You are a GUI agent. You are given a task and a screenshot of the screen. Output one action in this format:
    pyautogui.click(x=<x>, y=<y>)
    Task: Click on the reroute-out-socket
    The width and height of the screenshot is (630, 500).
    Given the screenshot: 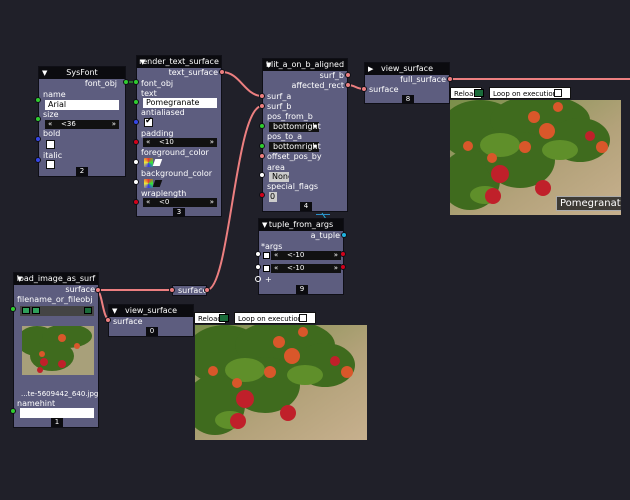 What is the action you would take?
    pyautogui.click(x=207, y=290)
    